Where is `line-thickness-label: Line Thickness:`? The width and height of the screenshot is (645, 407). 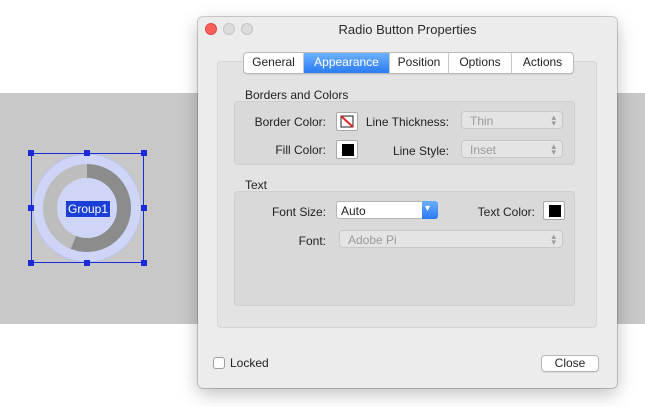
line-thickness-label: Line Thickness: is located at coordinates (407, 122).